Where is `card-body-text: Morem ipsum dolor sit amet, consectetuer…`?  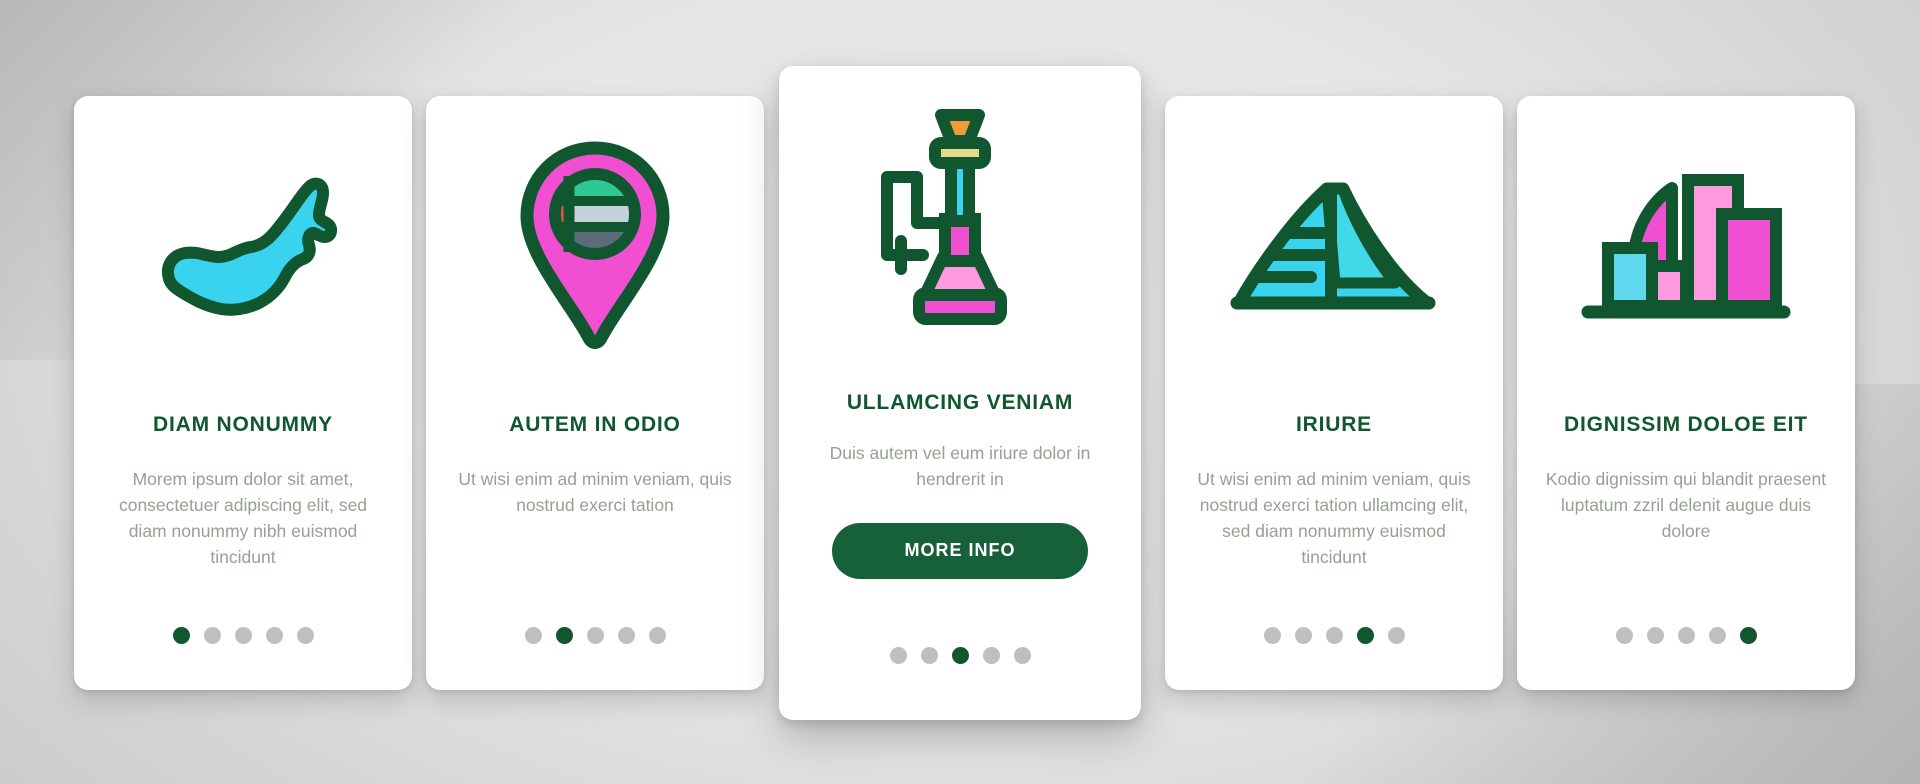
card-body-text: Morem ipsum dolor sit amet, consectetuer… is located at coordinates (243, 518).